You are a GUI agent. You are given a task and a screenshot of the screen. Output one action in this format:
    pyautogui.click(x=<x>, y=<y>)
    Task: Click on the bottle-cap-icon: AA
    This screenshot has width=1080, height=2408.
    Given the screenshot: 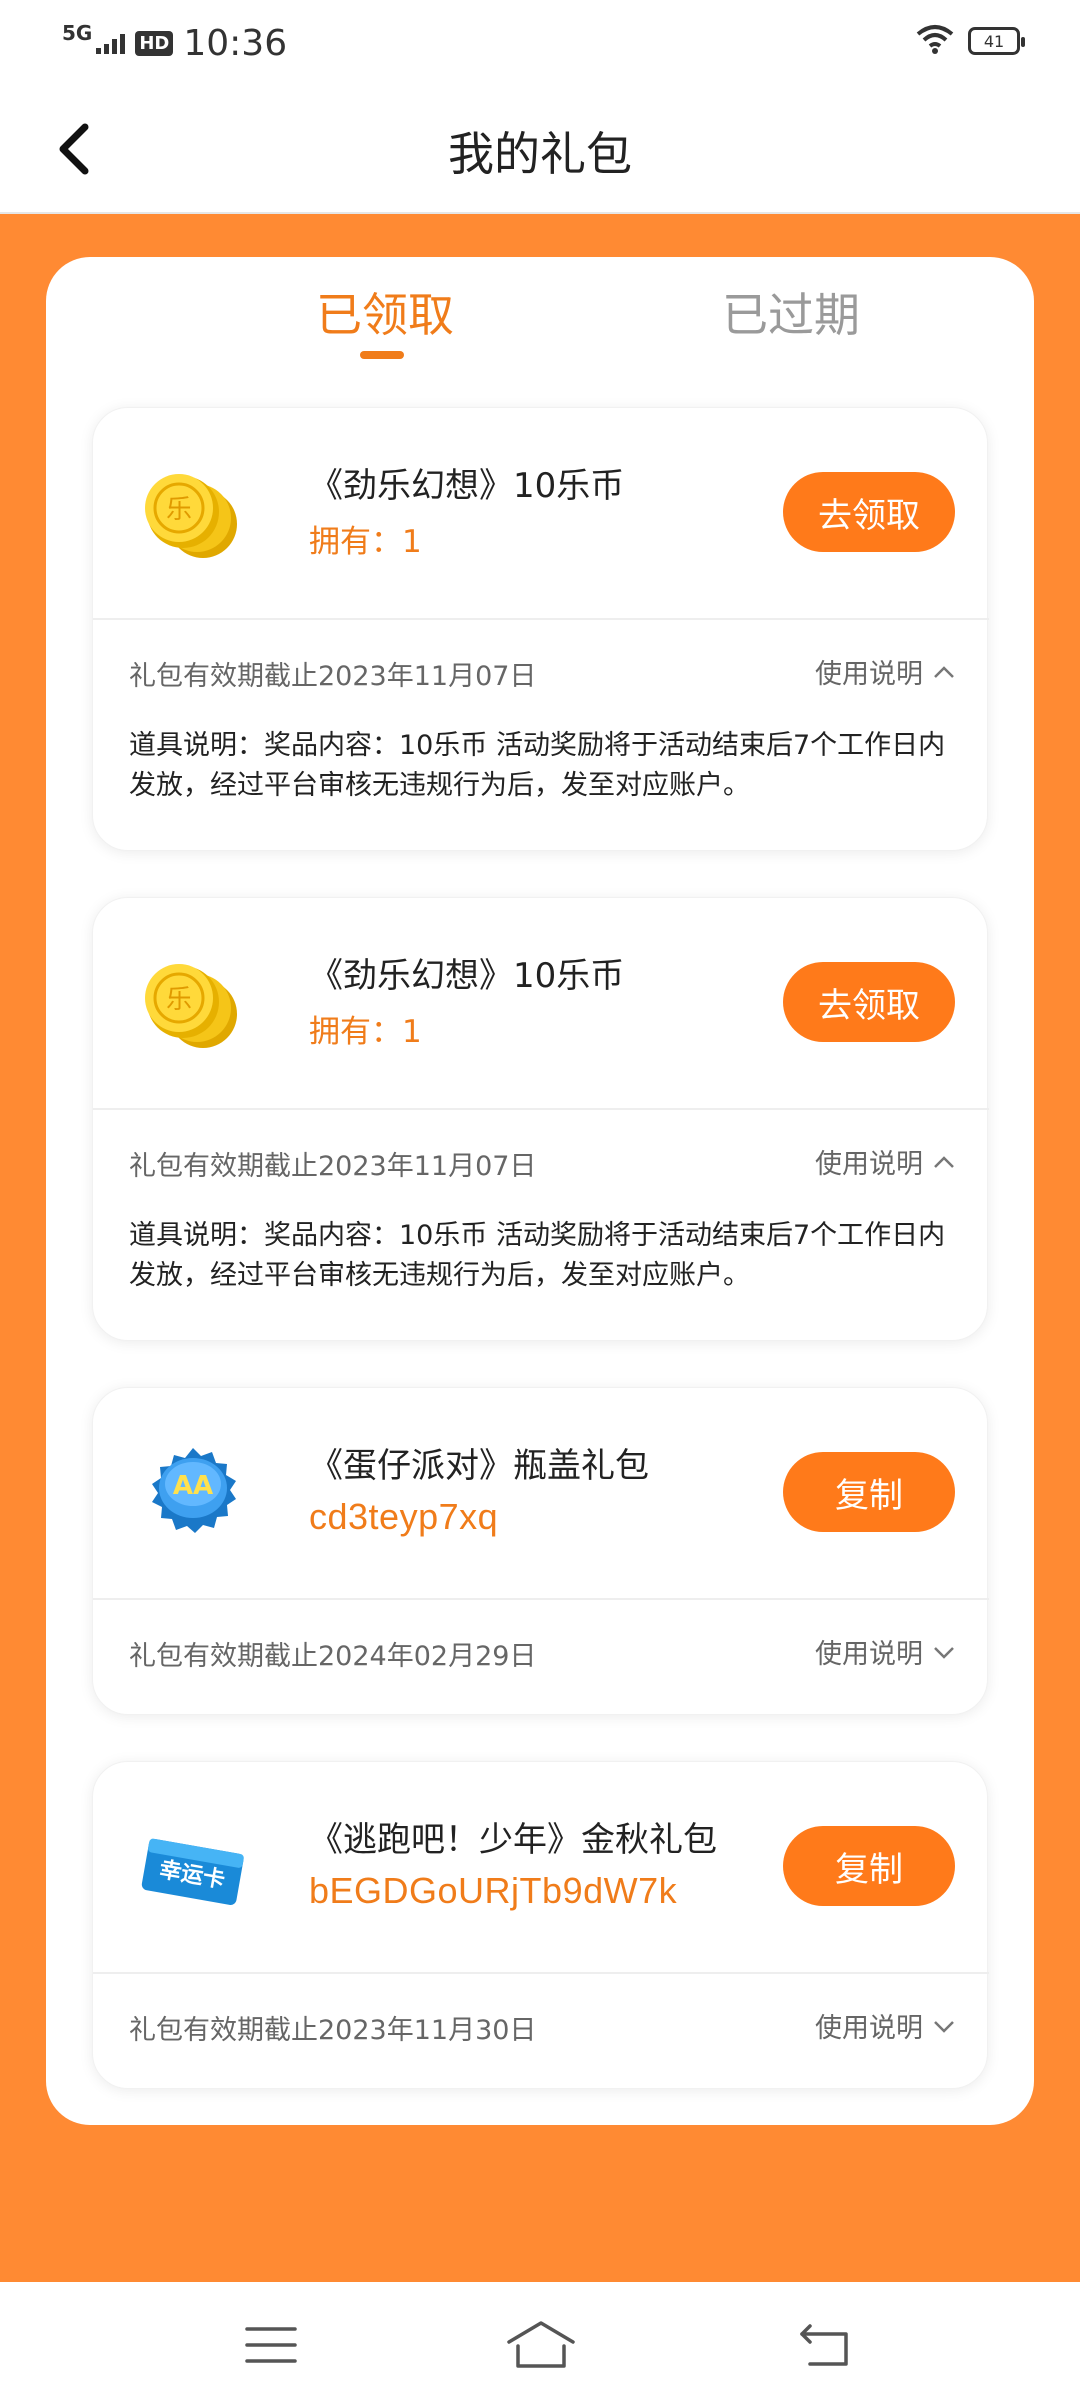 What is the action you would take?
    pyautogui.click(x=194, y=1490)
    